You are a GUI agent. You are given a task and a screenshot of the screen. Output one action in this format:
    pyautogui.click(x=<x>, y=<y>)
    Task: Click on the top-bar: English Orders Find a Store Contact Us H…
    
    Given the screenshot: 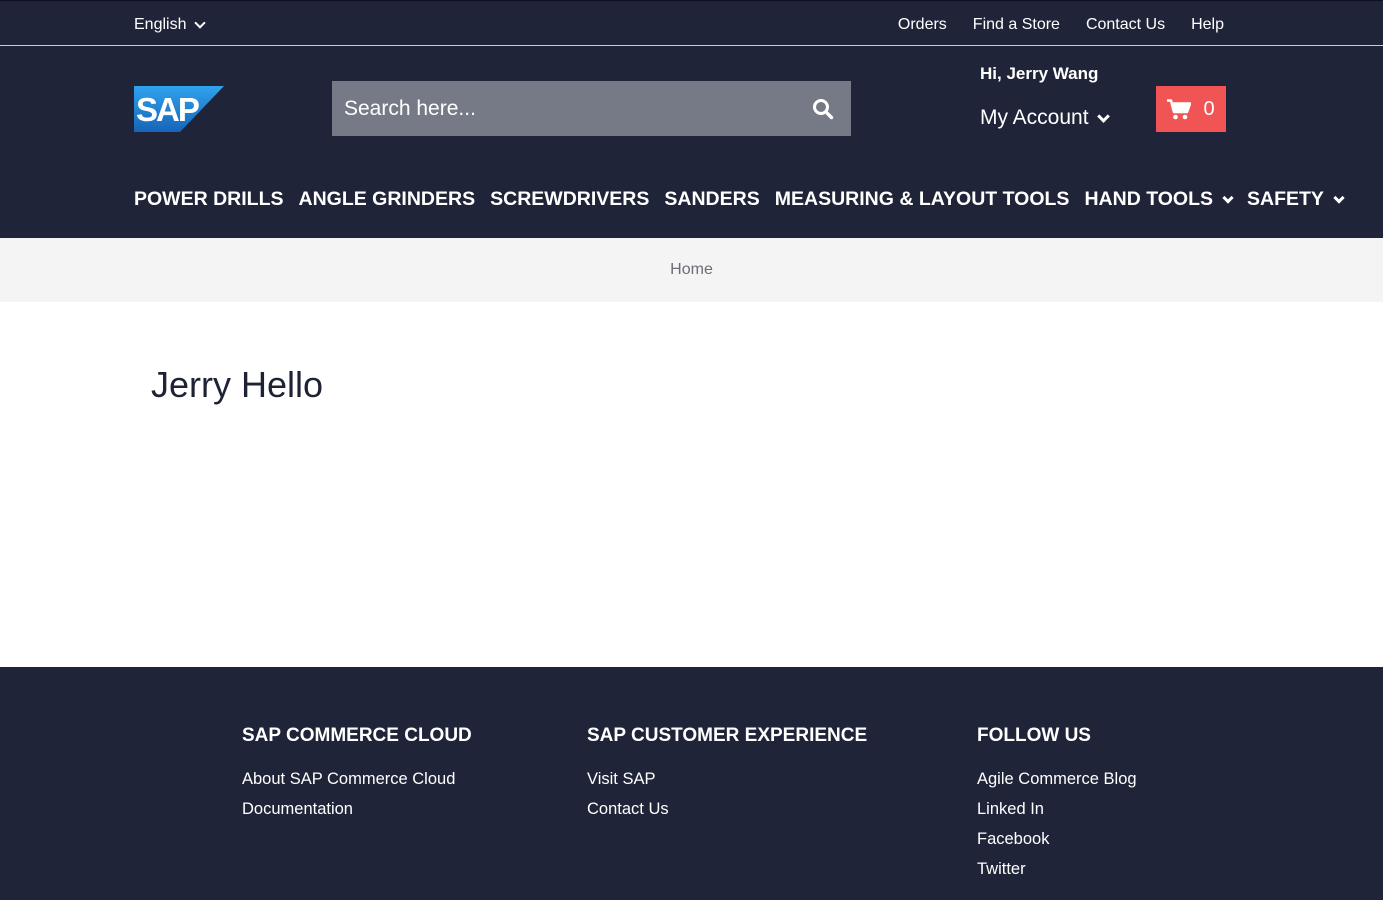 What is the action you would take?
    pyautogui.click(x=691, y=23)
    